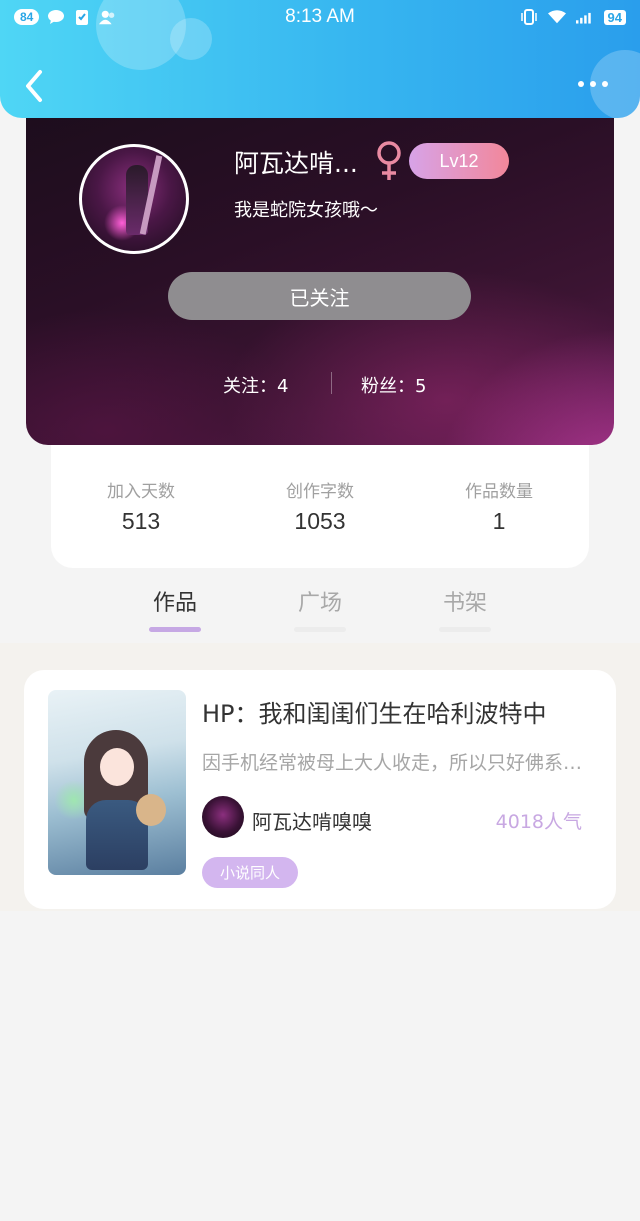  What do you see at coordinates (174, 603) in the screenshot?
I see `tab-label: 作品` at bounding box center [174, 603].